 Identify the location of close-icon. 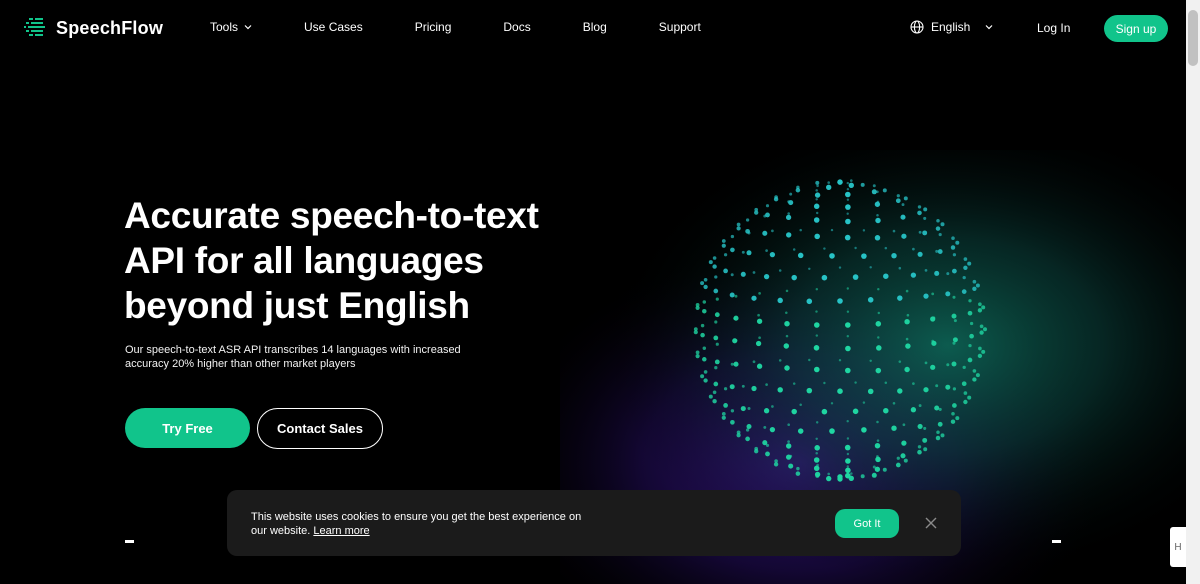
(931, 523).